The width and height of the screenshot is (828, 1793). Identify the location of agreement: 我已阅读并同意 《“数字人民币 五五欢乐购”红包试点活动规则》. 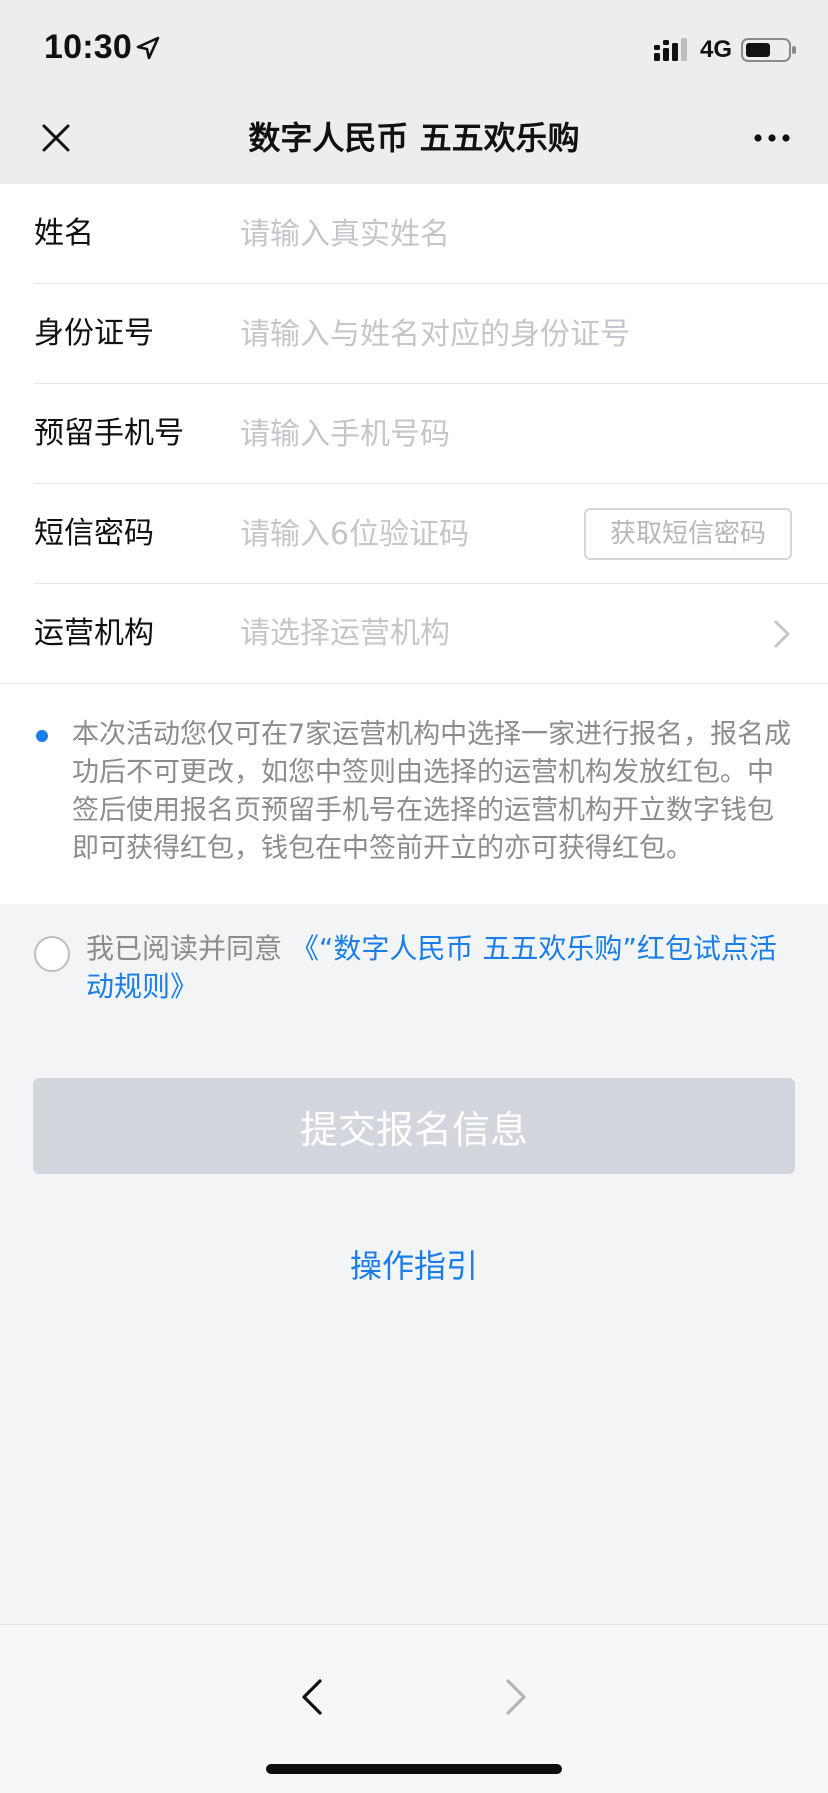
(414, 975).